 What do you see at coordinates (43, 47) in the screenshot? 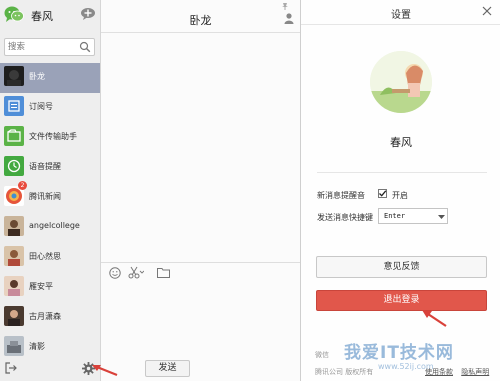
I see `search-input` at bounding box center [43, 47].